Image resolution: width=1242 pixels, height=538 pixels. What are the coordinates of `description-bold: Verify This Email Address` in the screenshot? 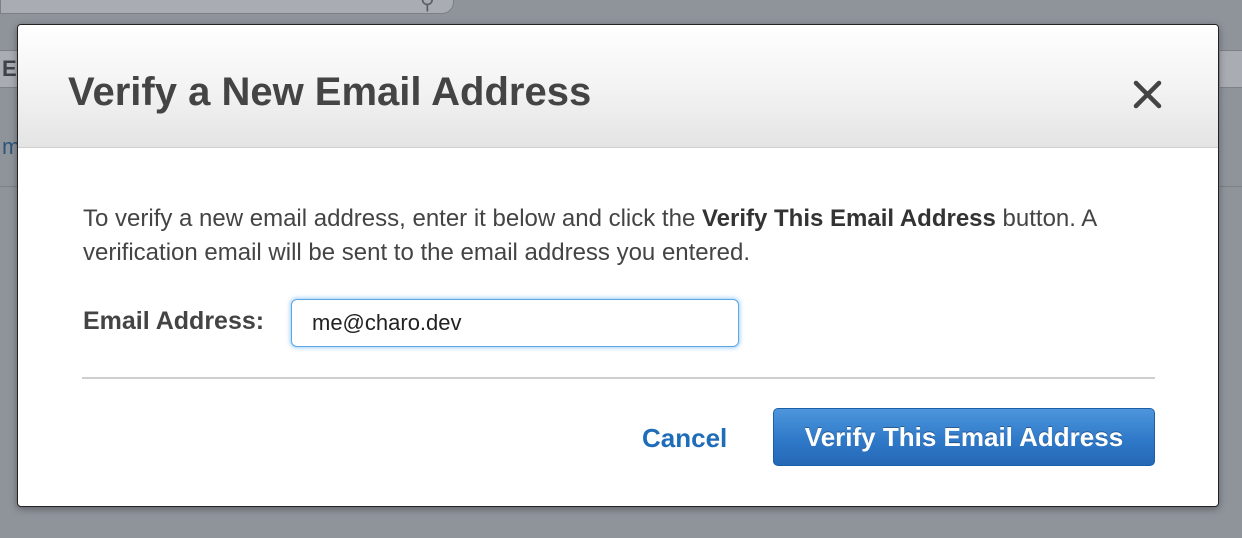 It's located at (848, 218).